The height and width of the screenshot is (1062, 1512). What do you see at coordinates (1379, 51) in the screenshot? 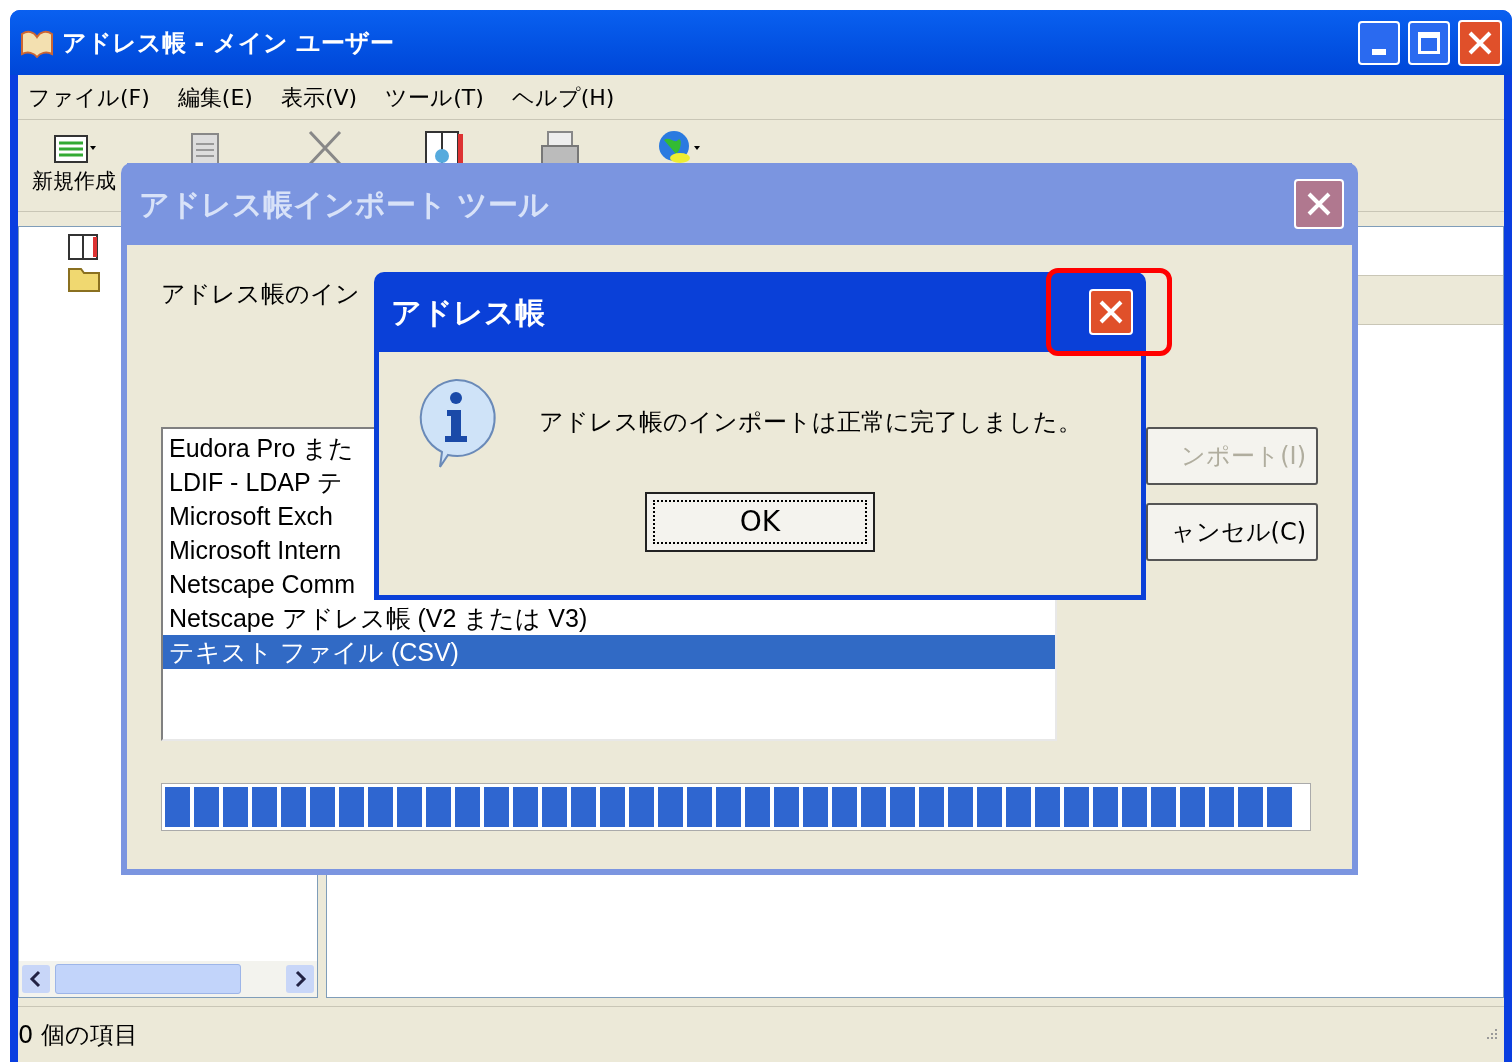
I see `minimize-icon` at bounding box center [1379, 51].